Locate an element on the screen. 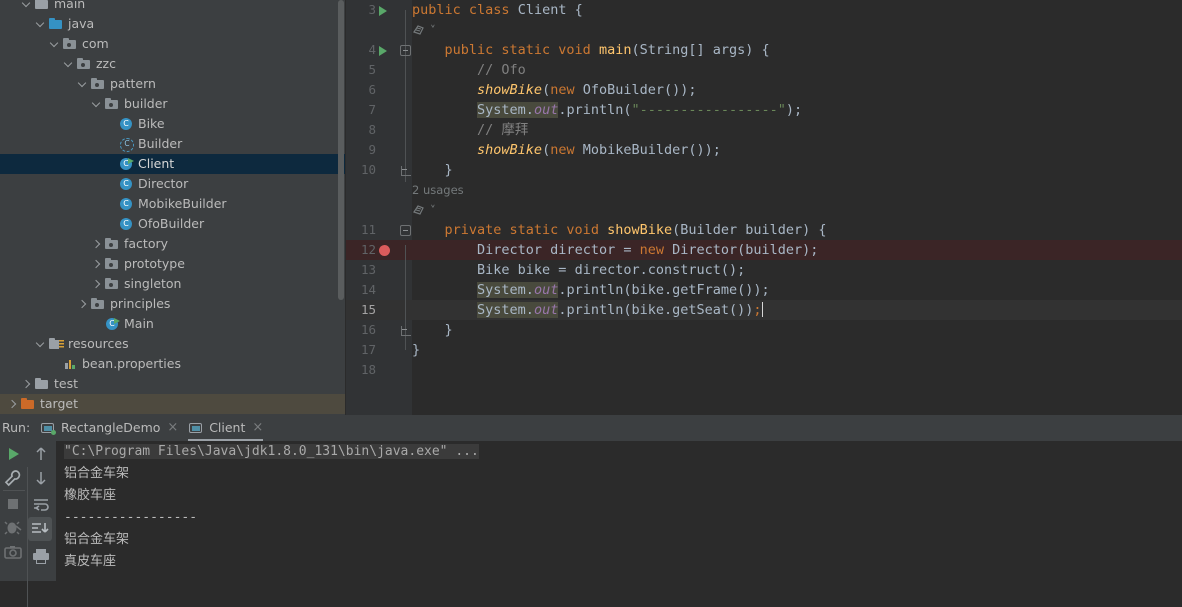 Image resolution: width=1182 pixels, height=607 pixels. debug-icon is located at coordinates (13, 528).